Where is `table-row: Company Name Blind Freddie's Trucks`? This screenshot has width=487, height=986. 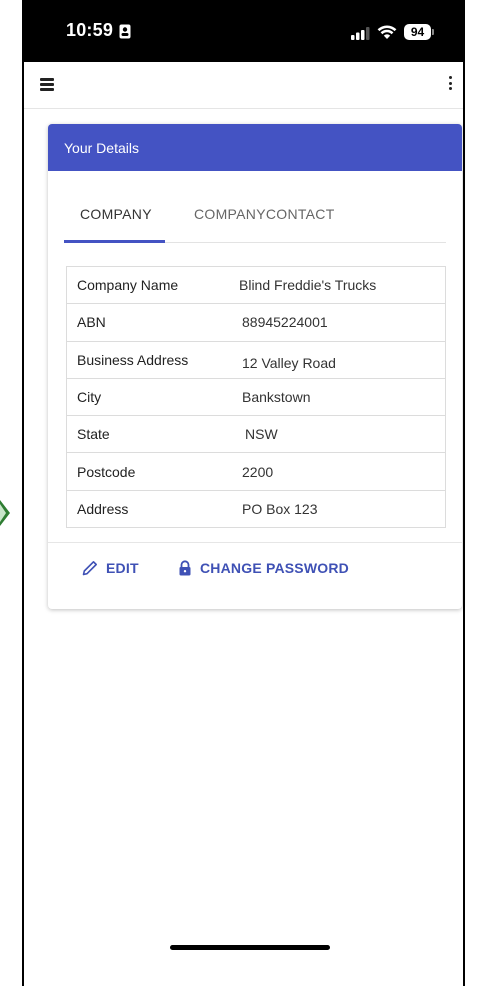
table-row: Company Name Blind Freddie's Trucks is located at coordinates (256, 286).